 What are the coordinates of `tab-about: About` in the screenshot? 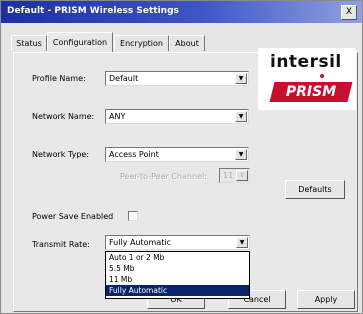 It's located at (187, 43).